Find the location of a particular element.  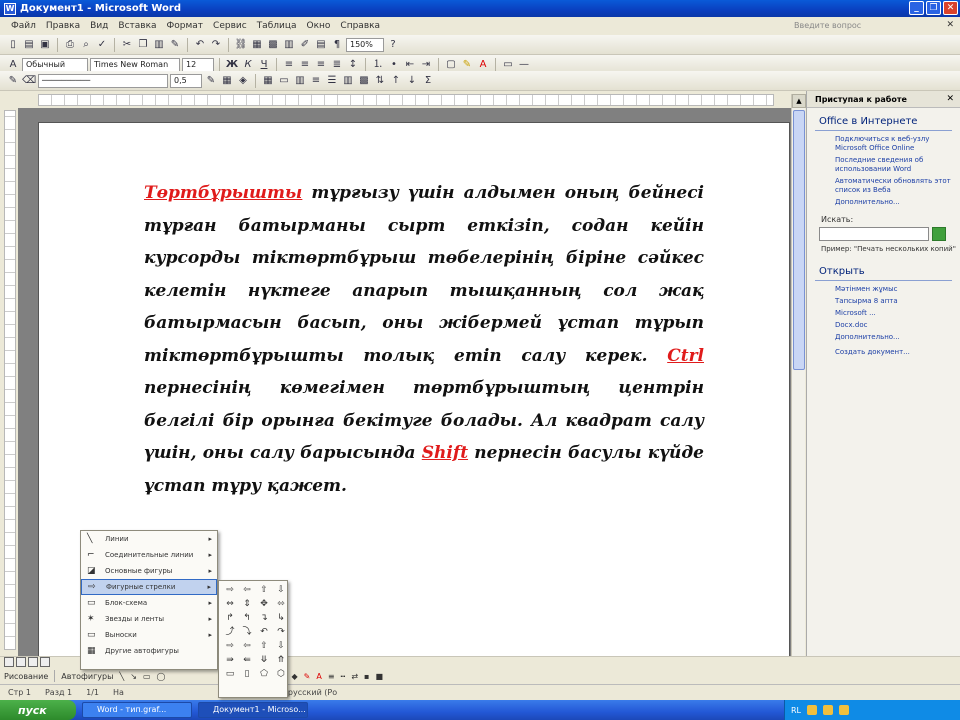

block-arrow-shape-icon: ⤵ is located at coordinates (247, 632).